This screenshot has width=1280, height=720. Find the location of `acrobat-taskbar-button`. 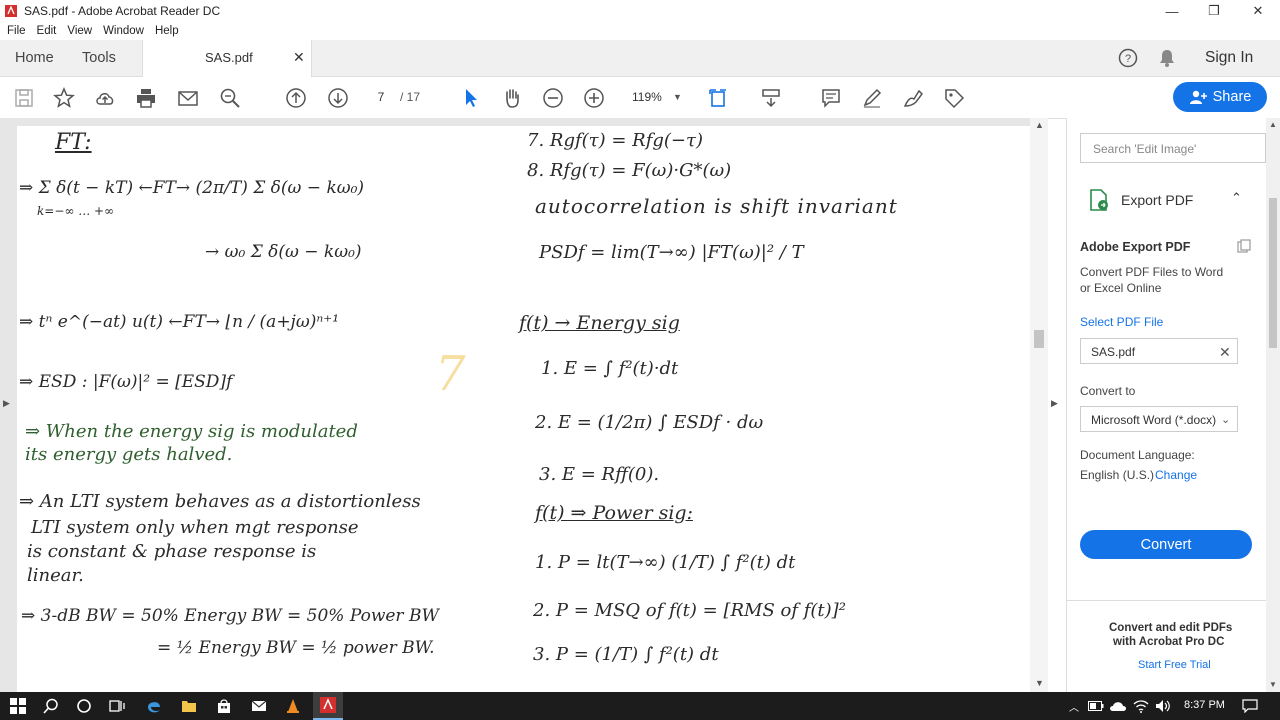

acrobat-taskbar-button is located at coordinates (328, 706).